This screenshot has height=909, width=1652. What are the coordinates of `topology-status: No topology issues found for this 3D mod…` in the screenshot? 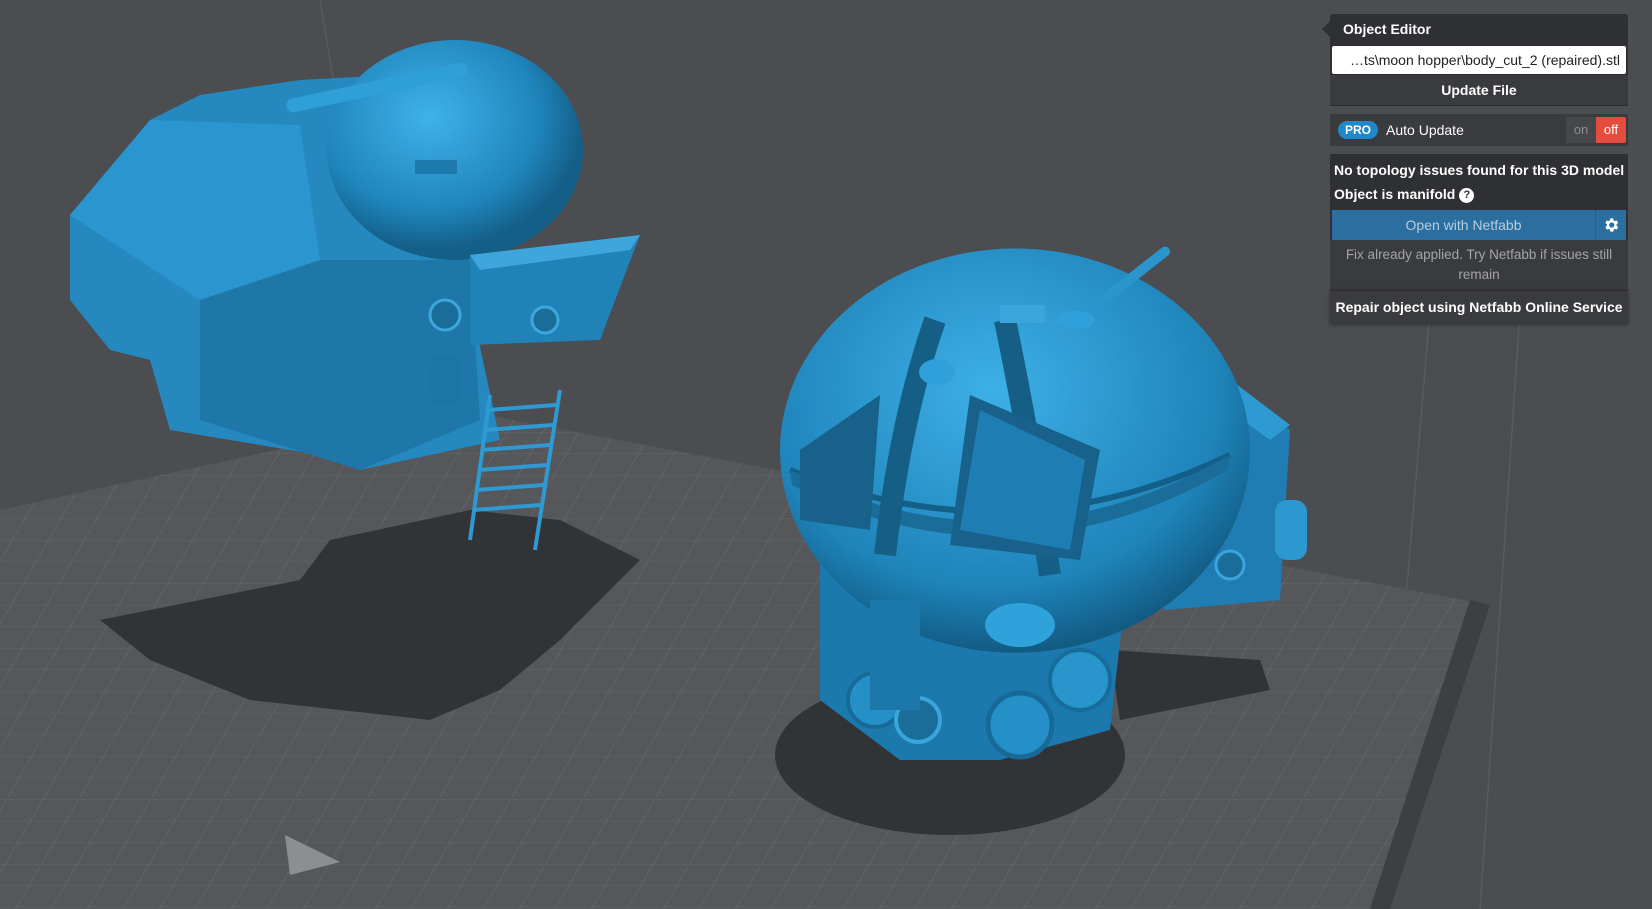 It's located at (1479, 170).